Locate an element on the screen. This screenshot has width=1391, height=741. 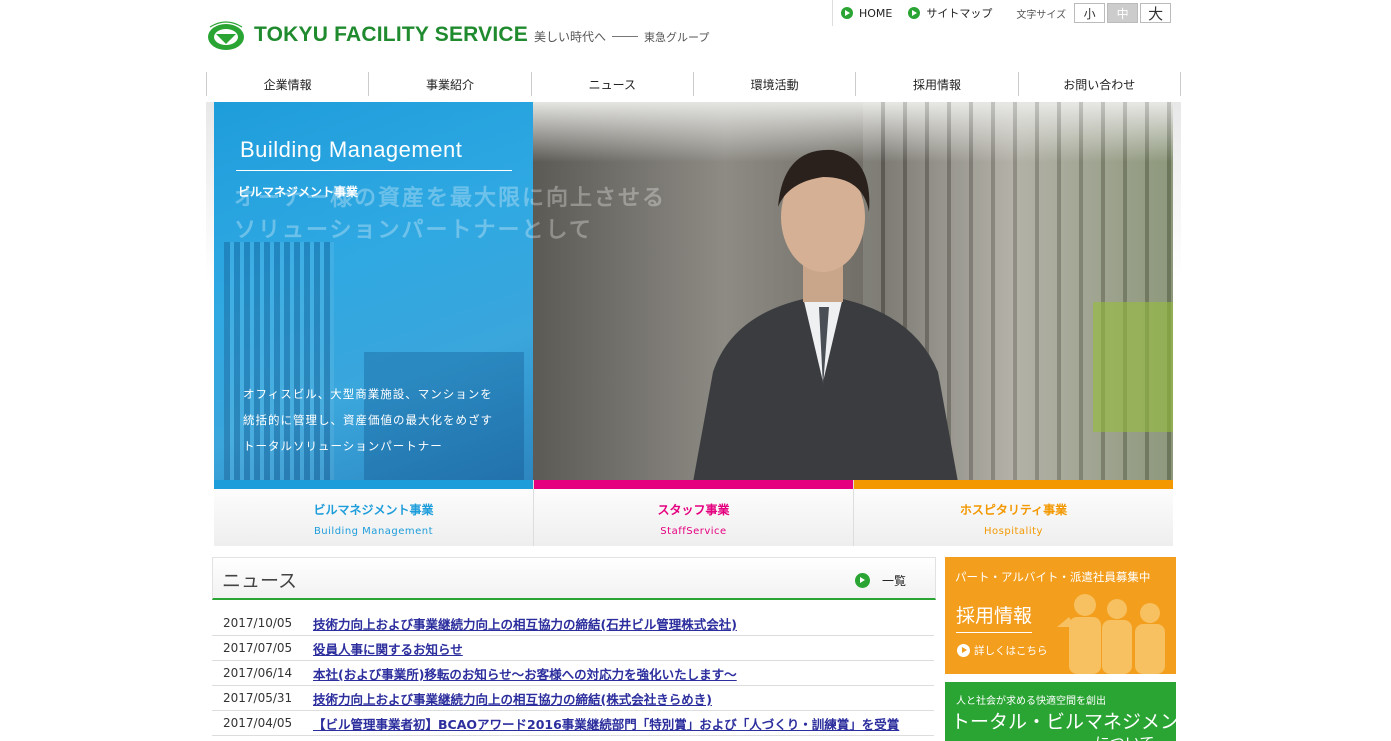
tab-label-en: Building Management is located at coordinates (373, 531).